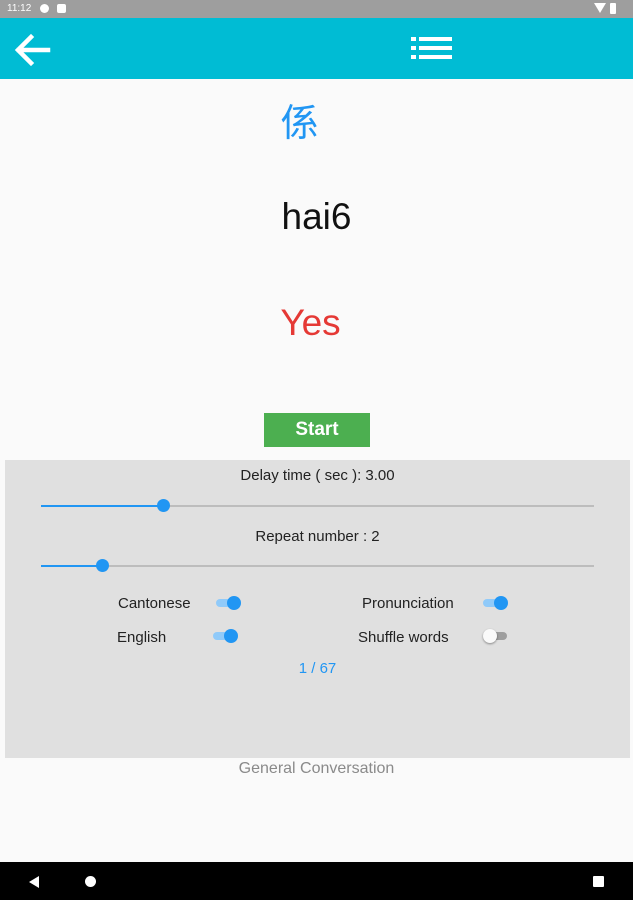 This screenshot has height=900, width=633. Describe the element at coordinates (316, 768) in the screenshot. I see `category-title: General Conversation` at that location.